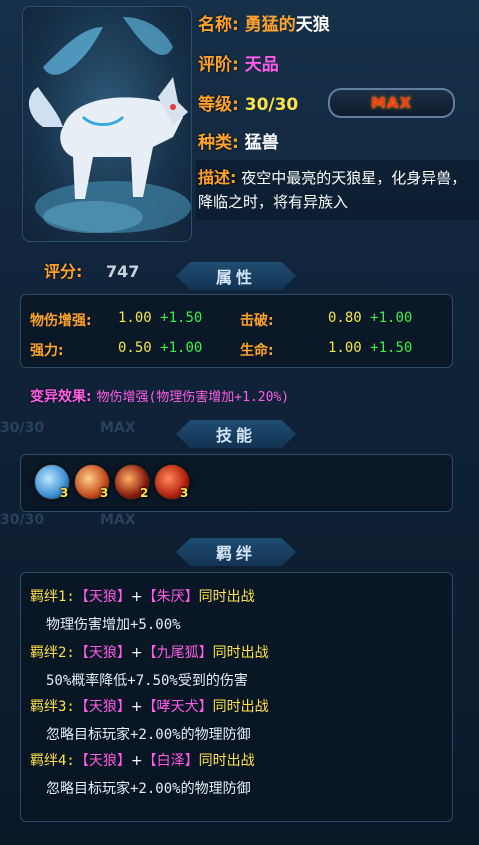 The width and height of the screenshot is (479, 845). Describe the element at coordinates (218, 65) in the screenshot. I see `grade-label: 评阶:` at that location.